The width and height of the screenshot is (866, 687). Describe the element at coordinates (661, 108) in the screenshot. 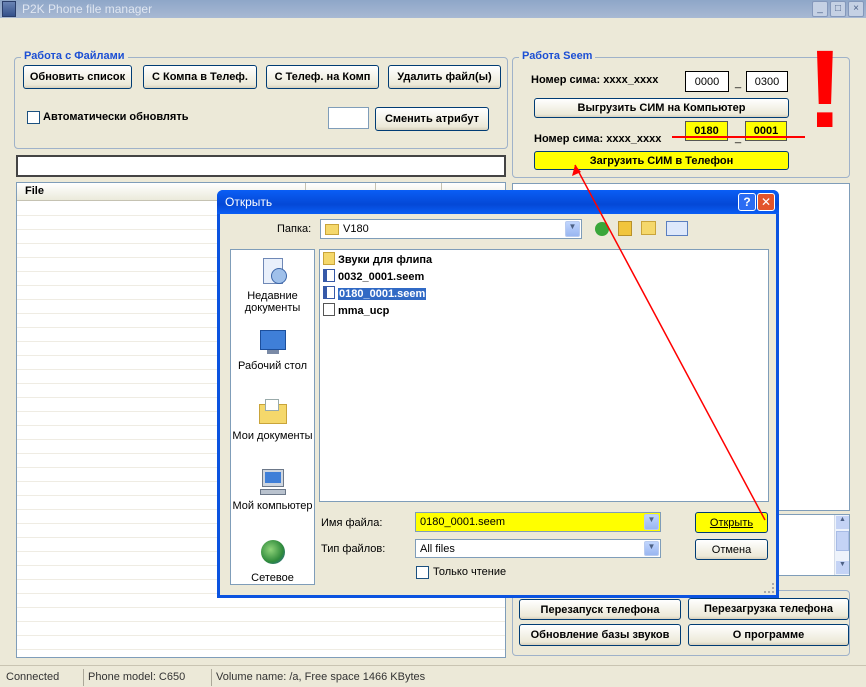

I see `export-sim-button: Выгрузить СИМ на Компьютер` at that location.